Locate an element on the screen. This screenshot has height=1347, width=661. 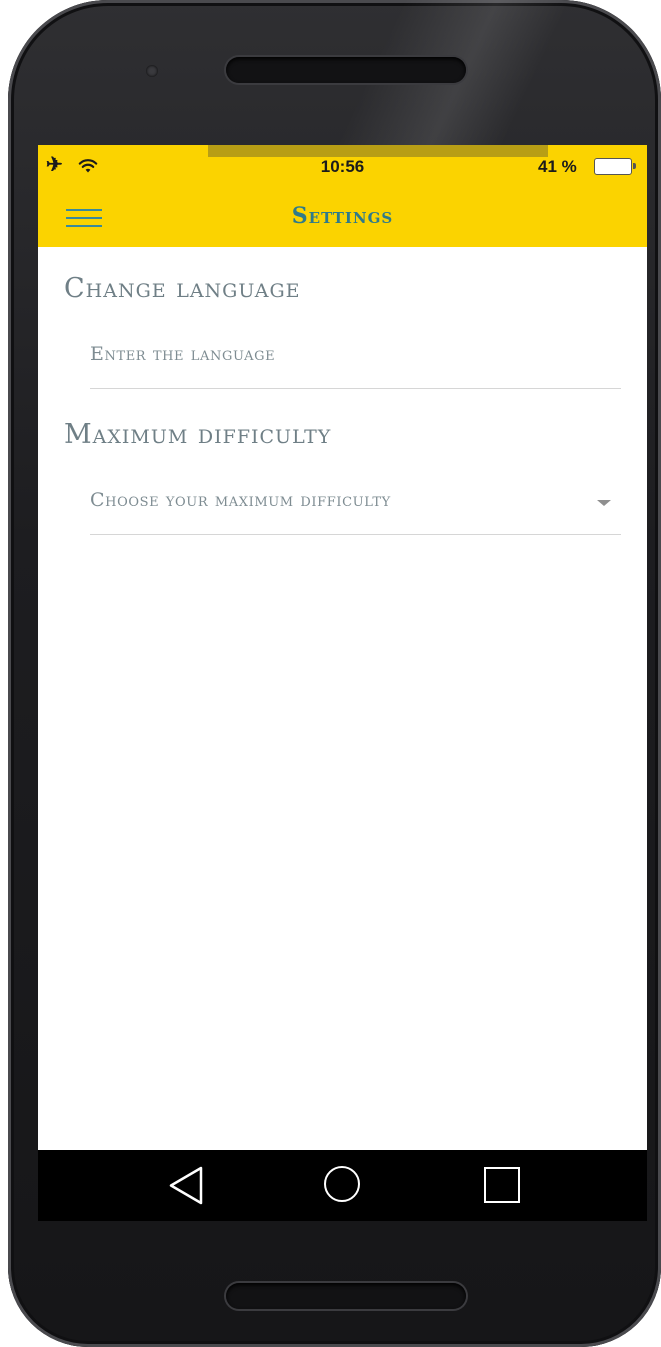
page-title: Settings is located at coordinates (342, 216).